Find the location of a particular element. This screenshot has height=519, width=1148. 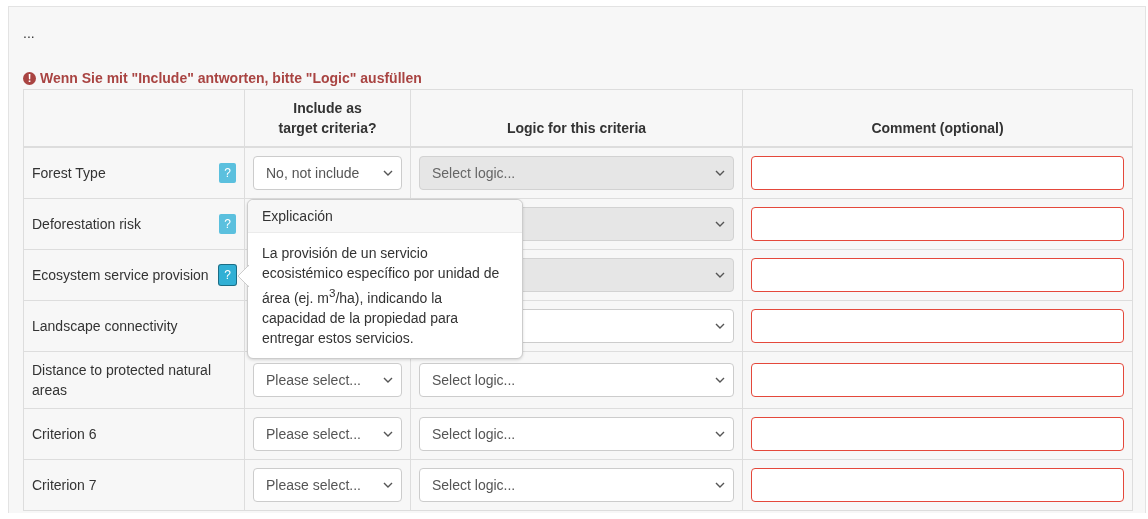

criterion-label: Forest Type is located at coordinates (69, 173).